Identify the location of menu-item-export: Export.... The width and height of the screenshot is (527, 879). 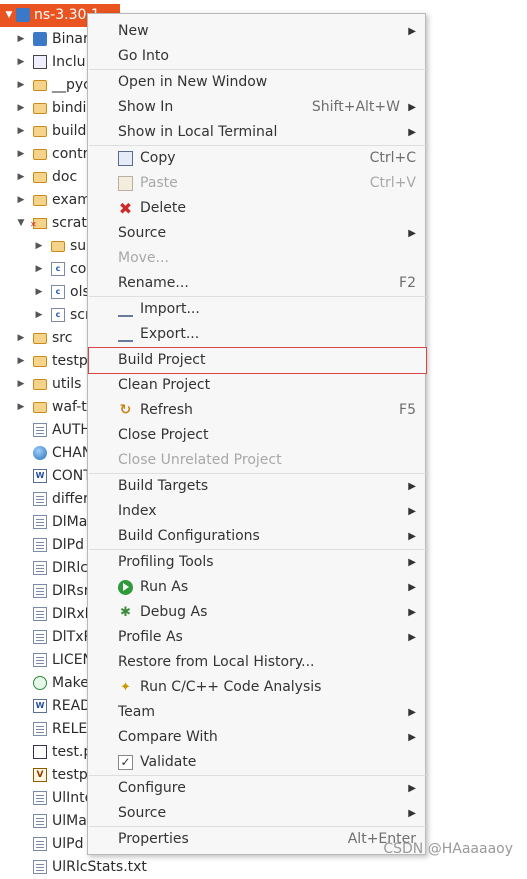
(257, 334).